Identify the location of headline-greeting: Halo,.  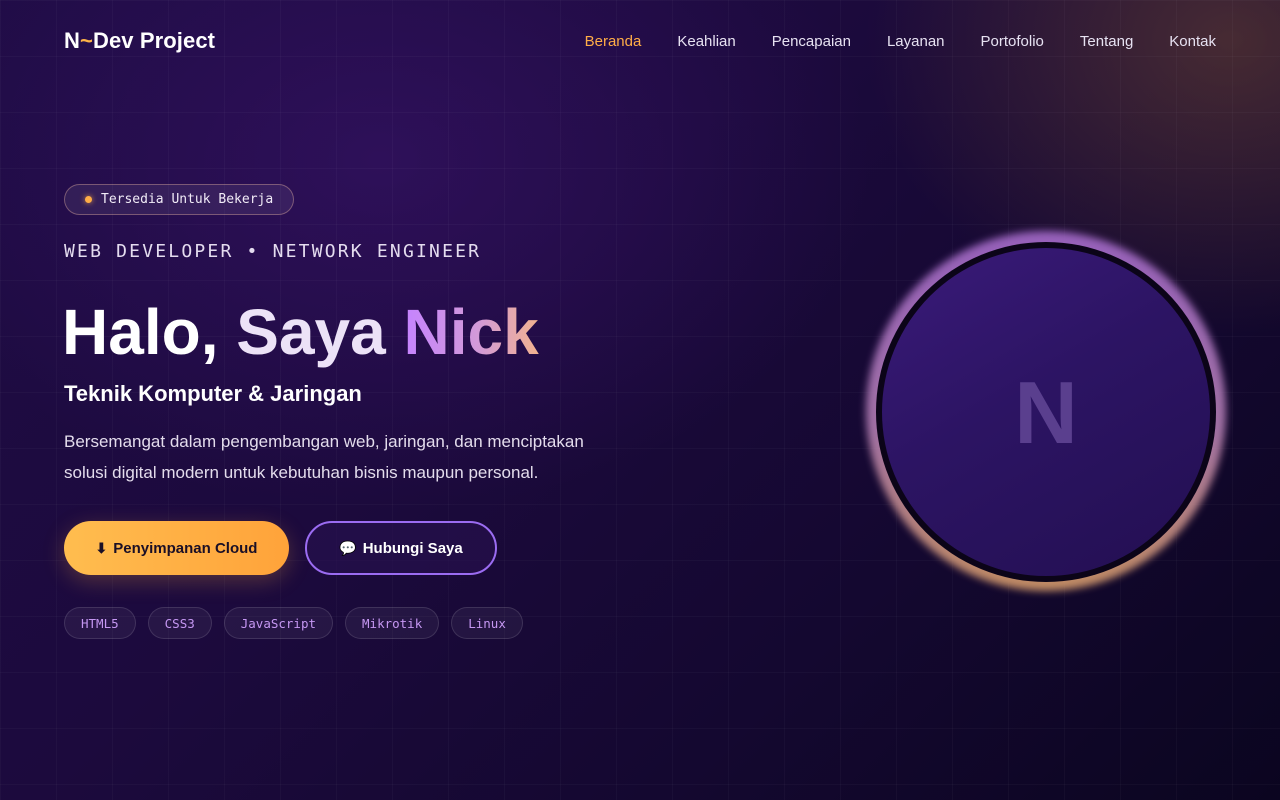
(140, 332).